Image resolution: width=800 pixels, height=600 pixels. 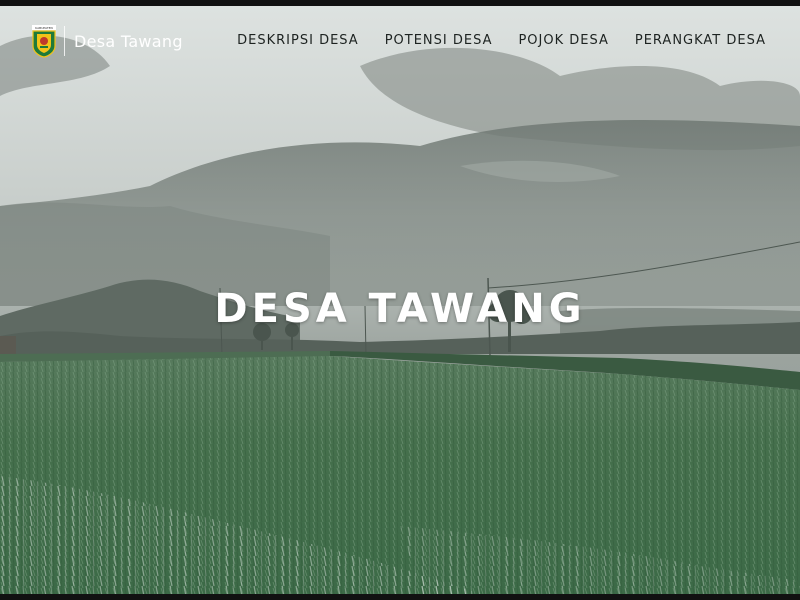 What do you see at coordinates (400, 309) in the screenshot?
I see `hero-title: DESA TAWANG` at bounding box center [400, 309].